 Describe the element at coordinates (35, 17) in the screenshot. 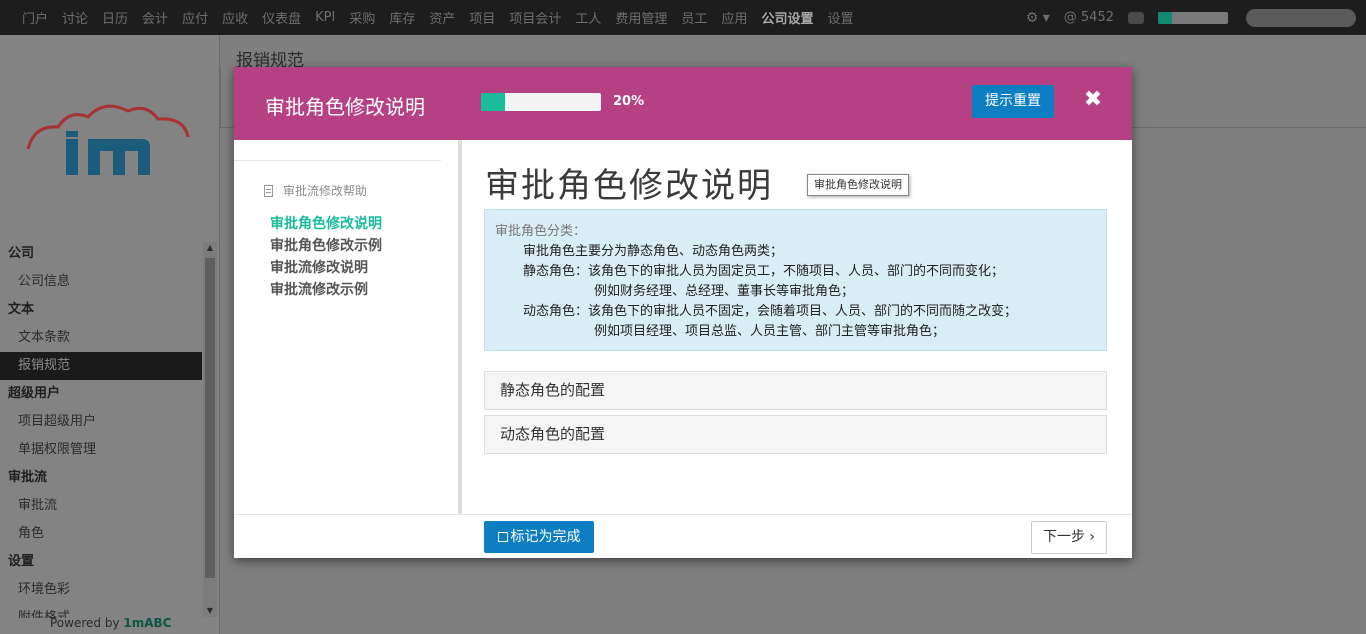

I see `nav-item-portal: 门户` at that location.